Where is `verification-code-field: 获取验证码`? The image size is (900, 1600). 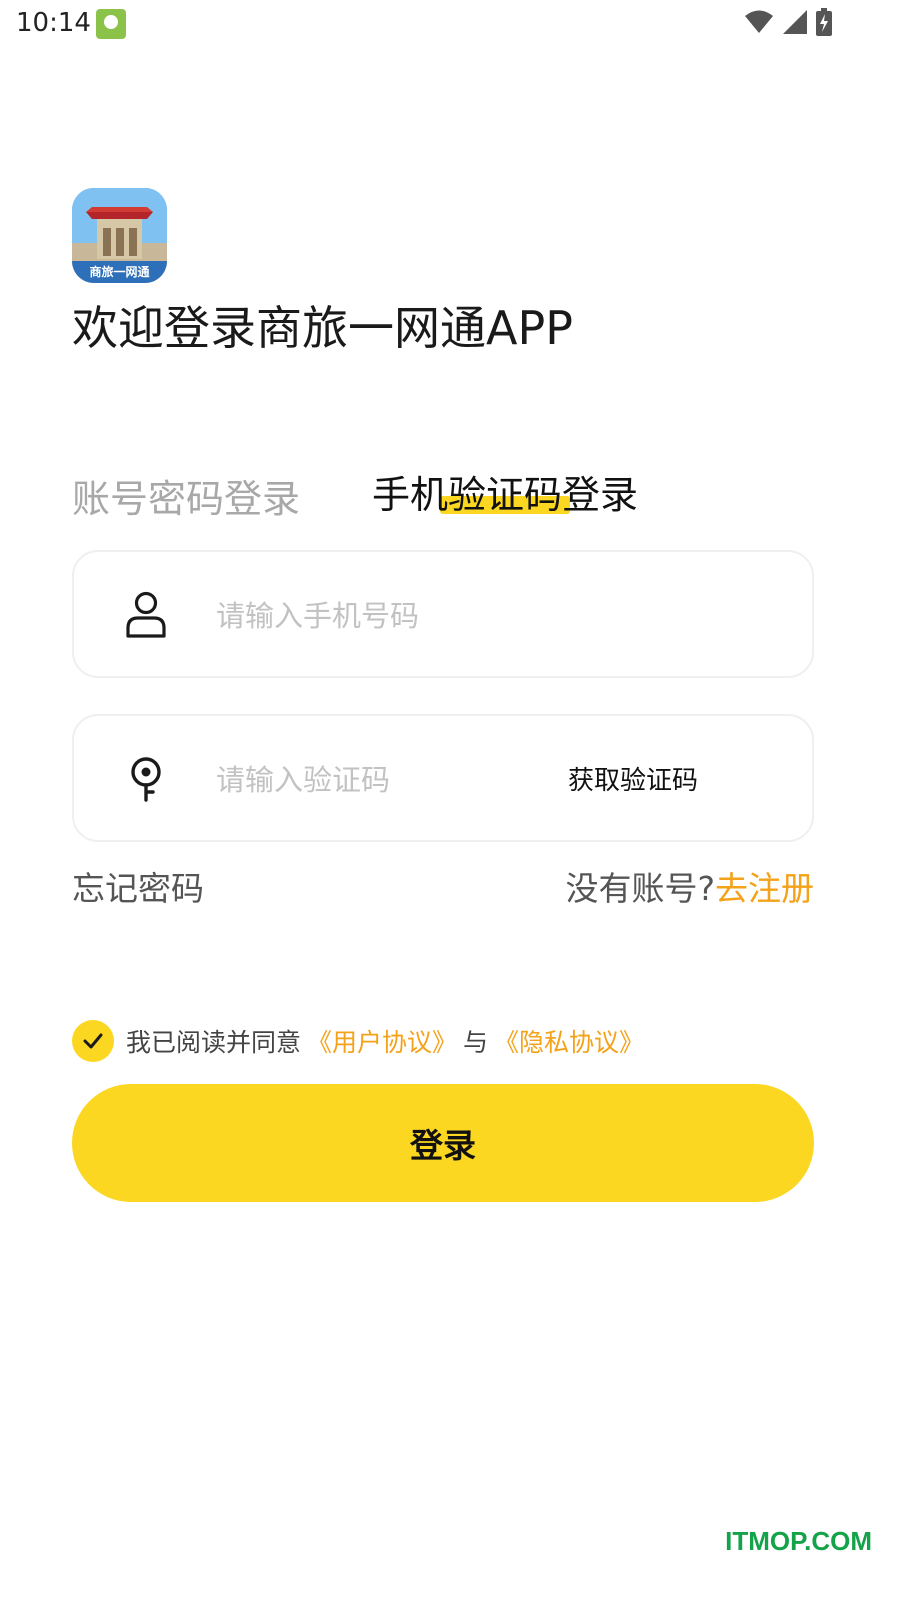 verification-code-field: 获取验证码 is located at coordinates (443, 778).